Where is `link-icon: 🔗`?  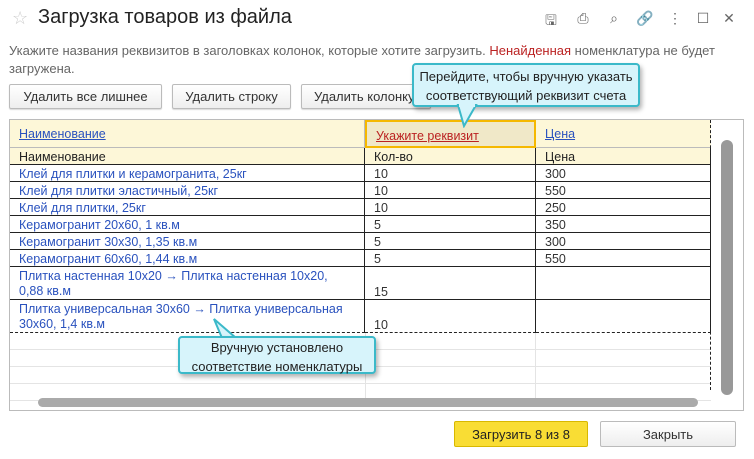
link-icon: 🔗 is located at coordinates (645, 18).